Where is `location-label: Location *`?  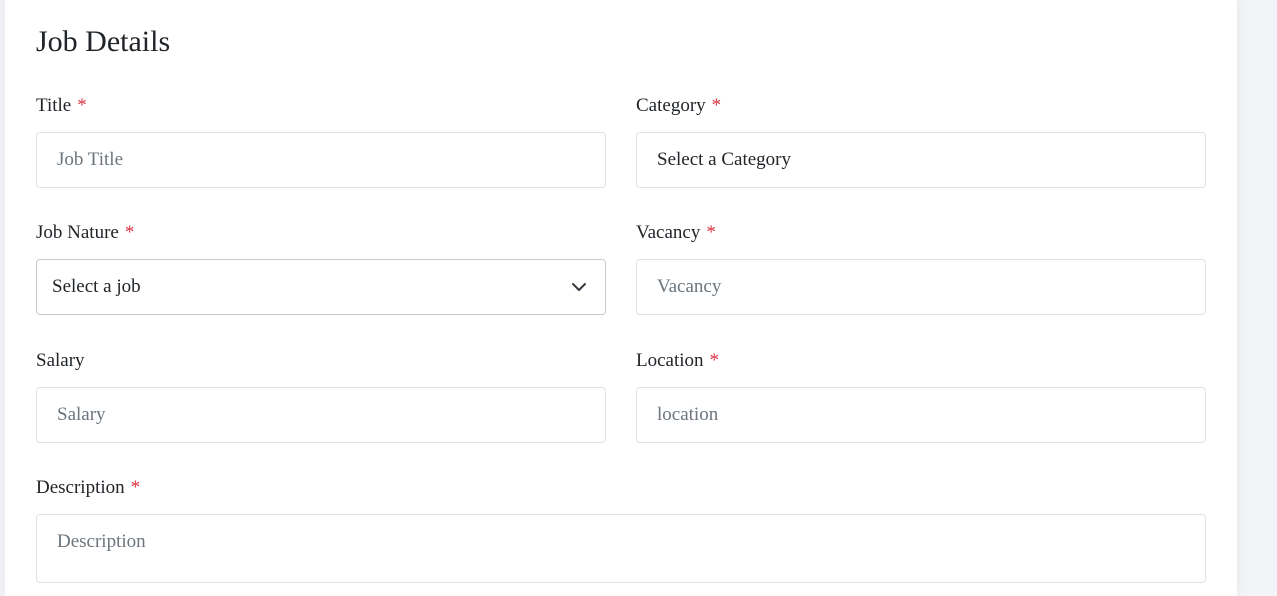 location-label: Location * is located at coordinates (677, 361).